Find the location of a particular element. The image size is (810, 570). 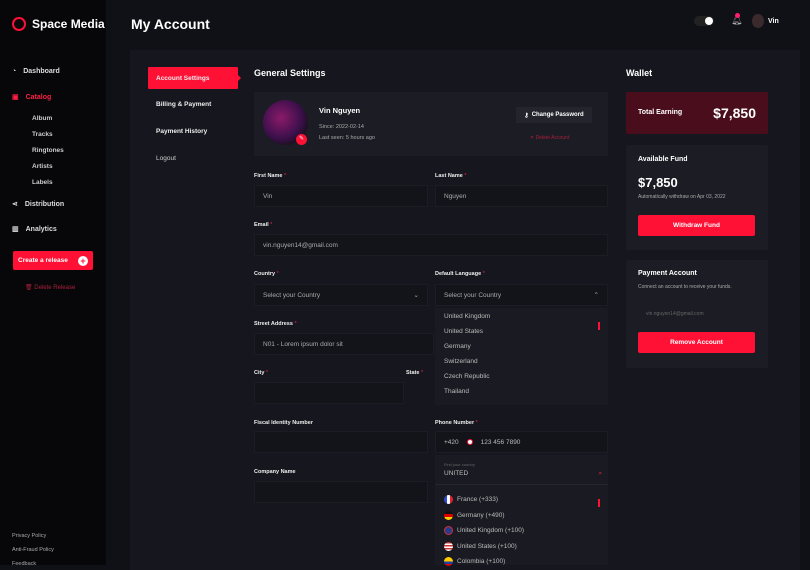

bell-icon: 🔔︎ is located at coordinates (736, 19).